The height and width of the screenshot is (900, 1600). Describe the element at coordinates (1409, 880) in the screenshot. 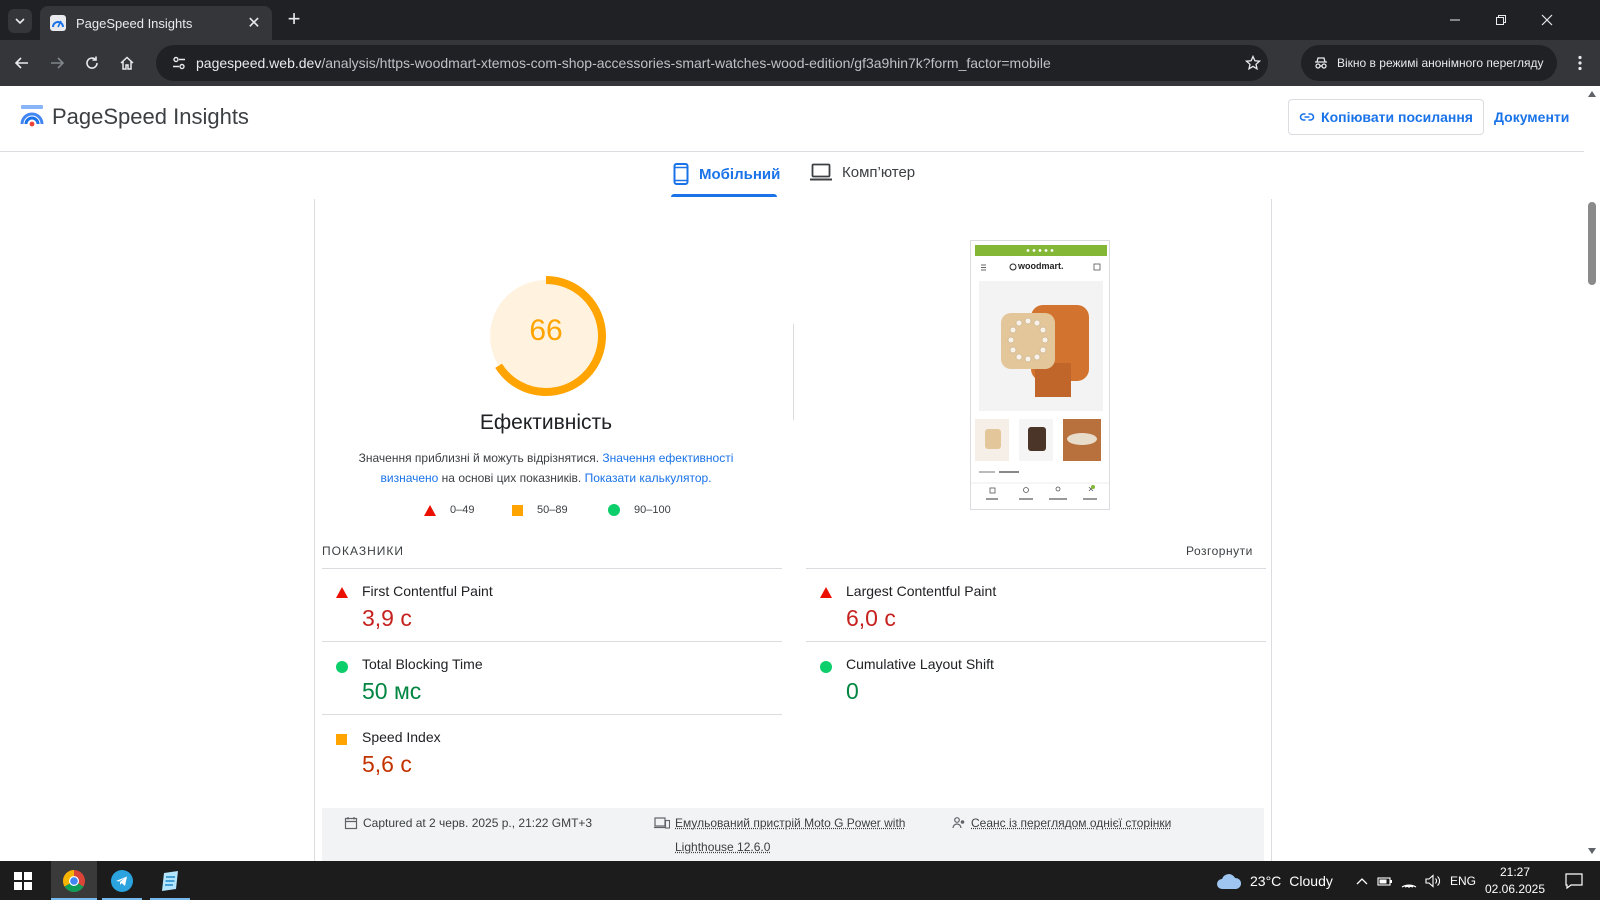

I see `network-tray` at that location.